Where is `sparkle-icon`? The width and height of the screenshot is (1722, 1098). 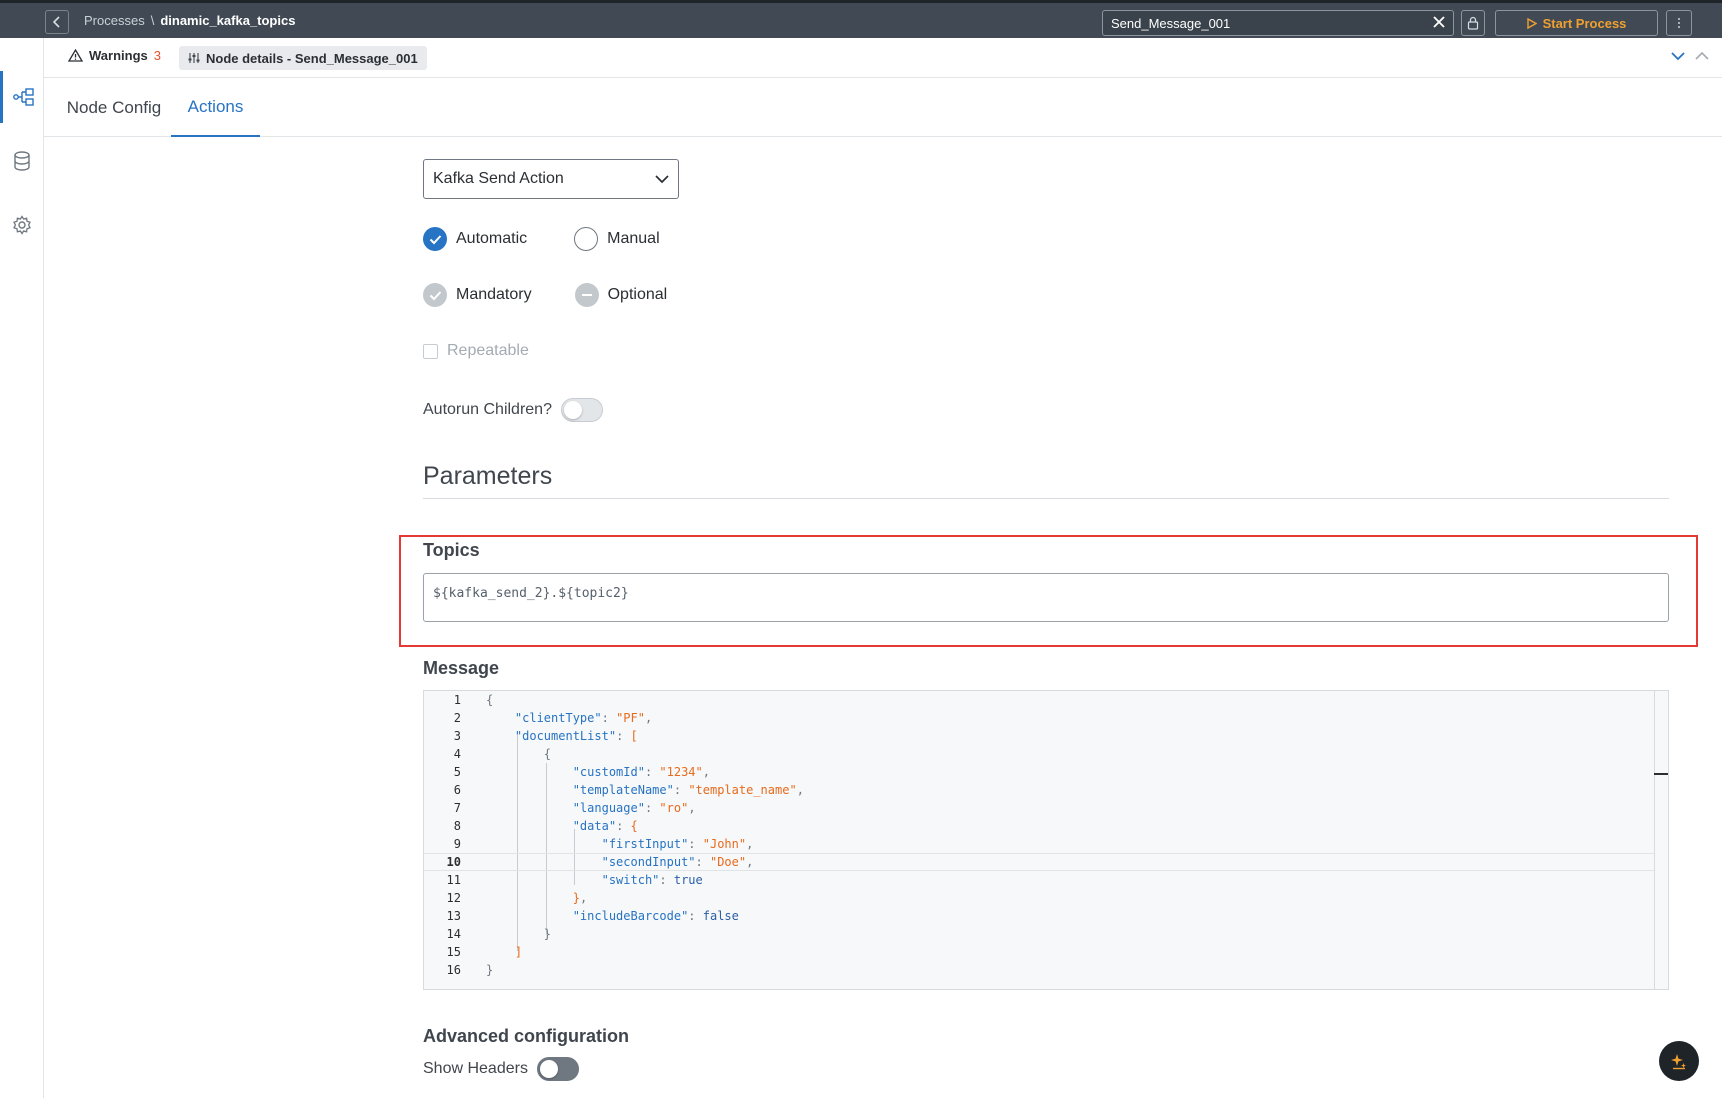 sparkle-icon is located at coordinates (1678, 1062).